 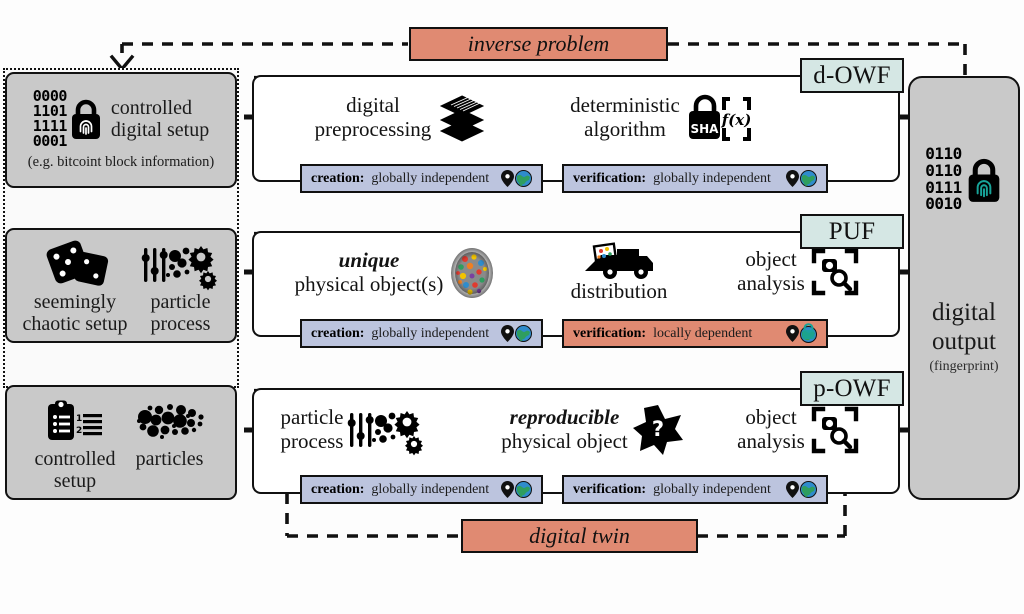 I want to click on setup-label-digital: controlled digital setup, so click(x=160, y=118).